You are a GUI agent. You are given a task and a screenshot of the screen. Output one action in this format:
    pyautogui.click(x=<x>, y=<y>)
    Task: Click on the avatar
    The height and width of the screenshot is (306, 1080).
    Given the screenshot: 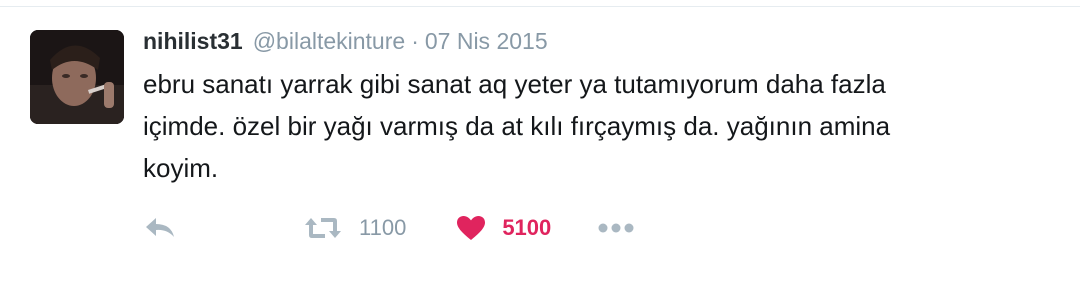 What is the action you would take?
    pyautogui.click(x=77, y=77)
    